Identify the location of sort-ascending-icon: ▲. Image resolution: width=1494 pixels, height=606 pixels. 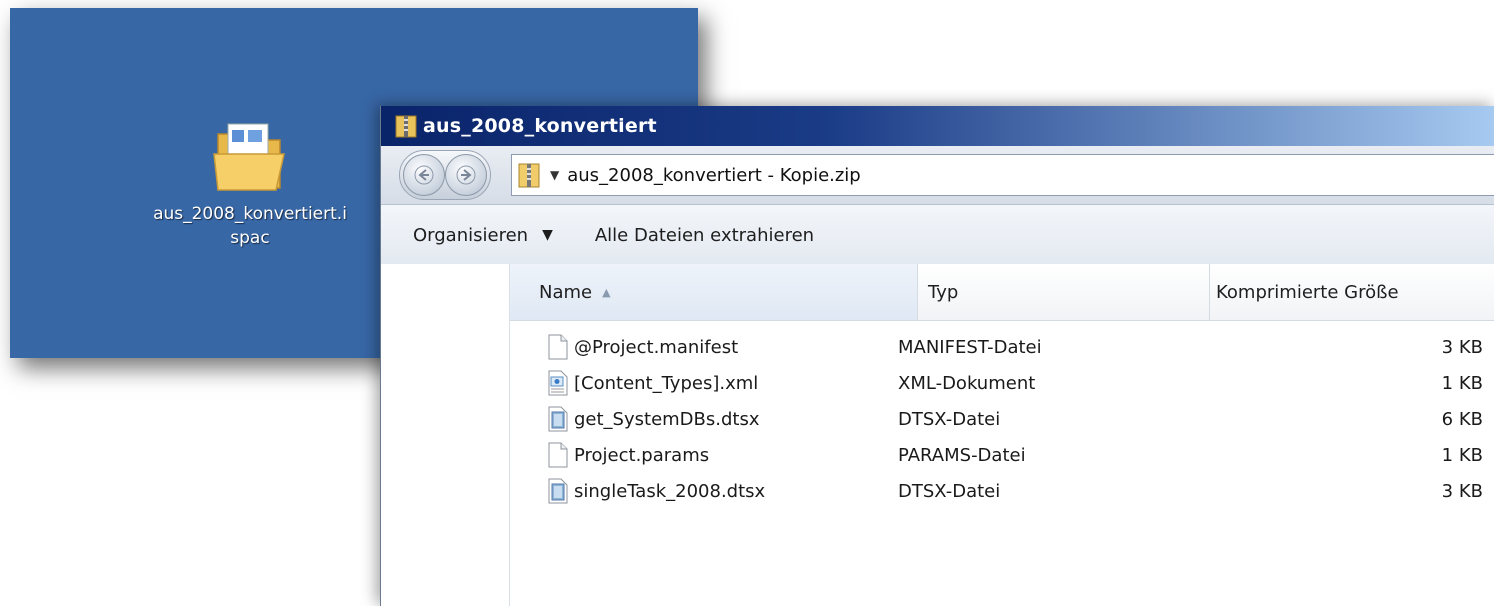
(606, 292).